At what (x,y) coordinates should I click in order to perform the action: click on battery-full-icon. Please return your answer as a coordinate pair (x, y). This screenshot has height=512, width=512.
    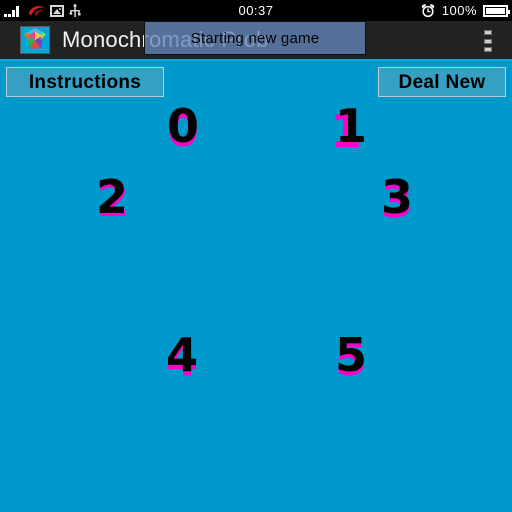
    Looking at the image, I should click on (496, 10).